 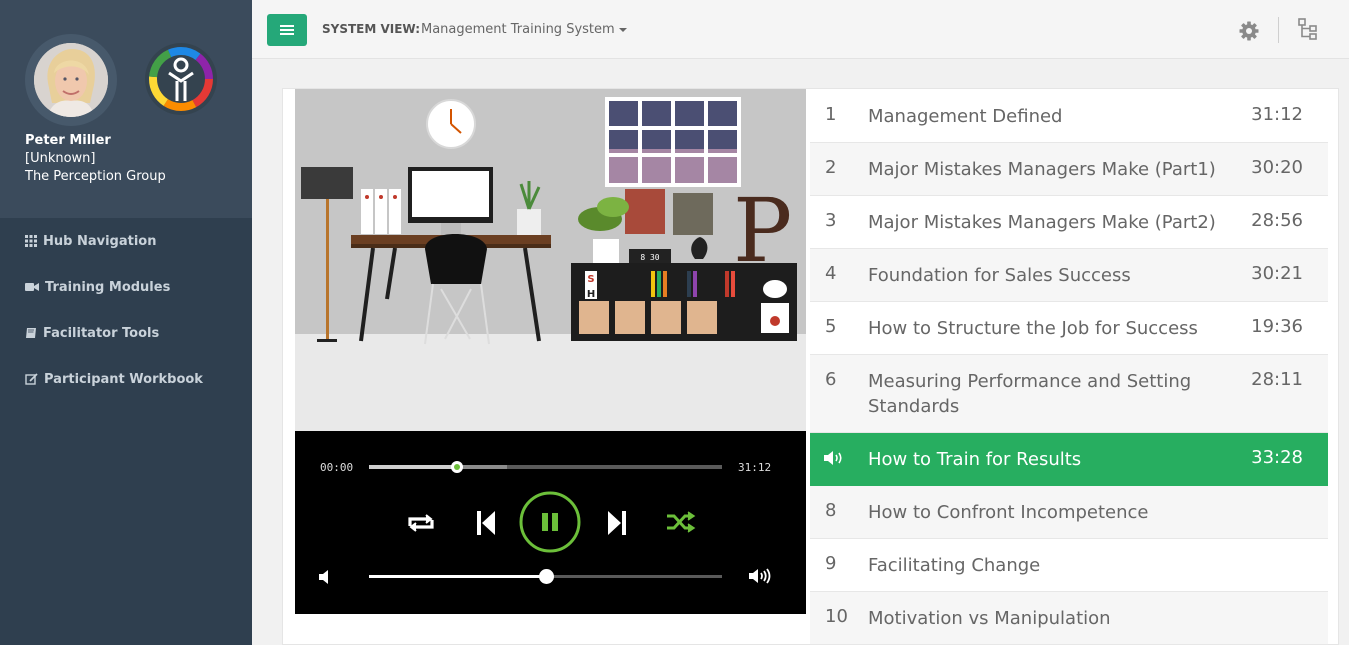 I want to click on sidebar-item-hub-navigation: Hub Navigation, so click(x=126, y=241).